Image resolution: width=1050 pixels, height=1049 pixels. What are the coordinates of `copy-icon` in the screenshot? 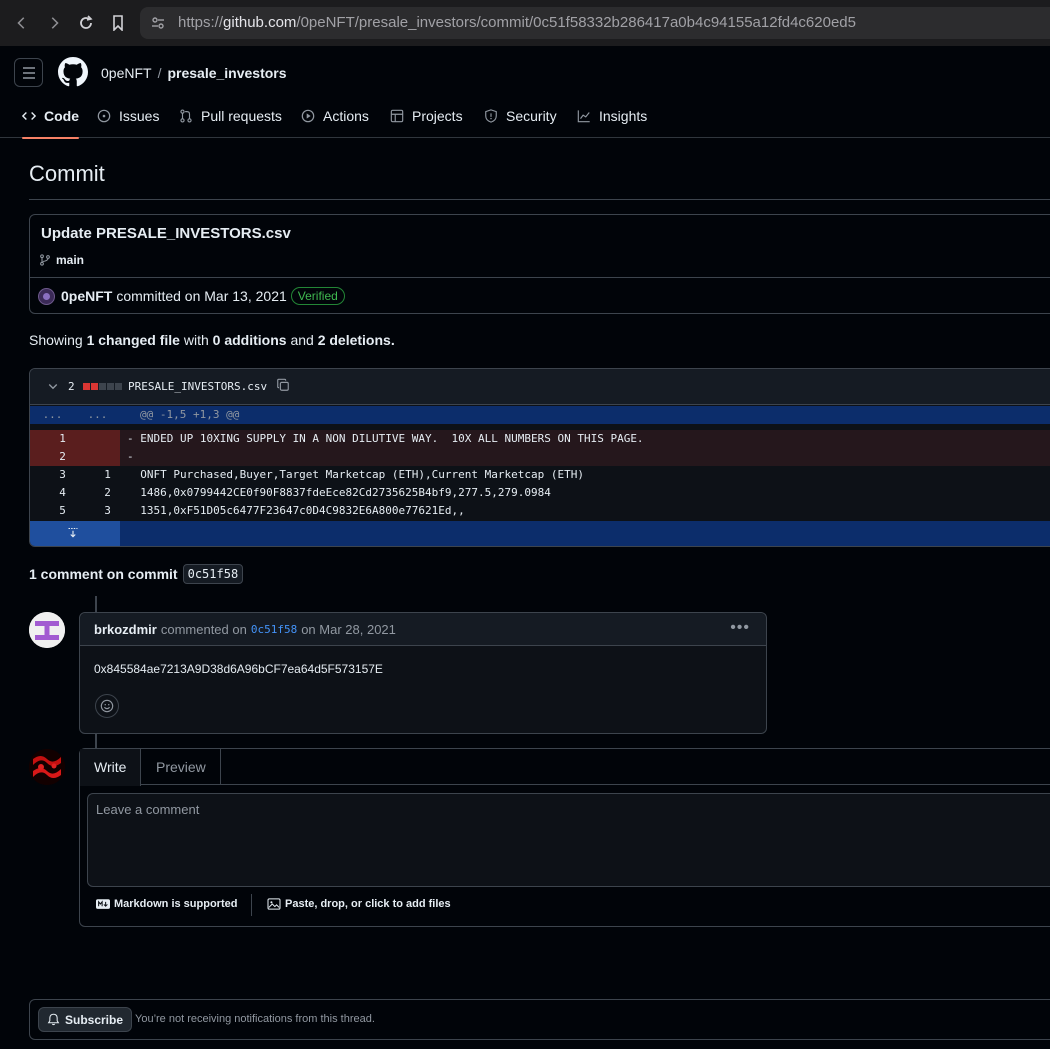 It's located at (283, 387).